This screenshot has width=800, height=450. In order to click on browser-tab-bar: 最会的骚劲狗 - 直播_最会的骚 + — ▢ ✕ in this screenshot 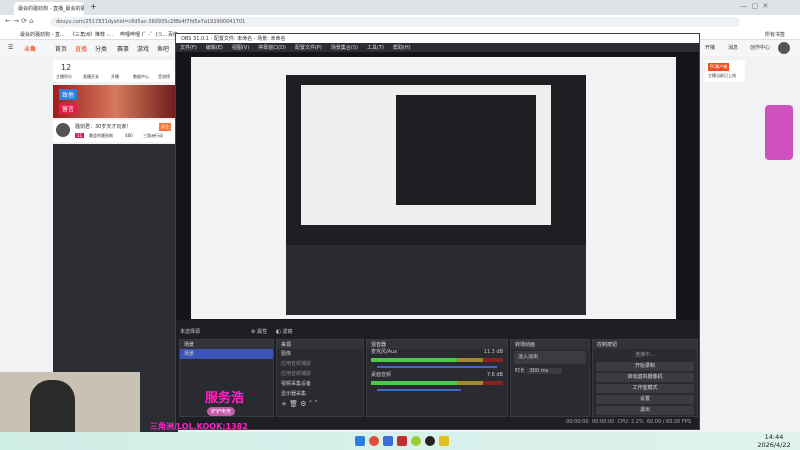, I will do `click(400, 7)`.